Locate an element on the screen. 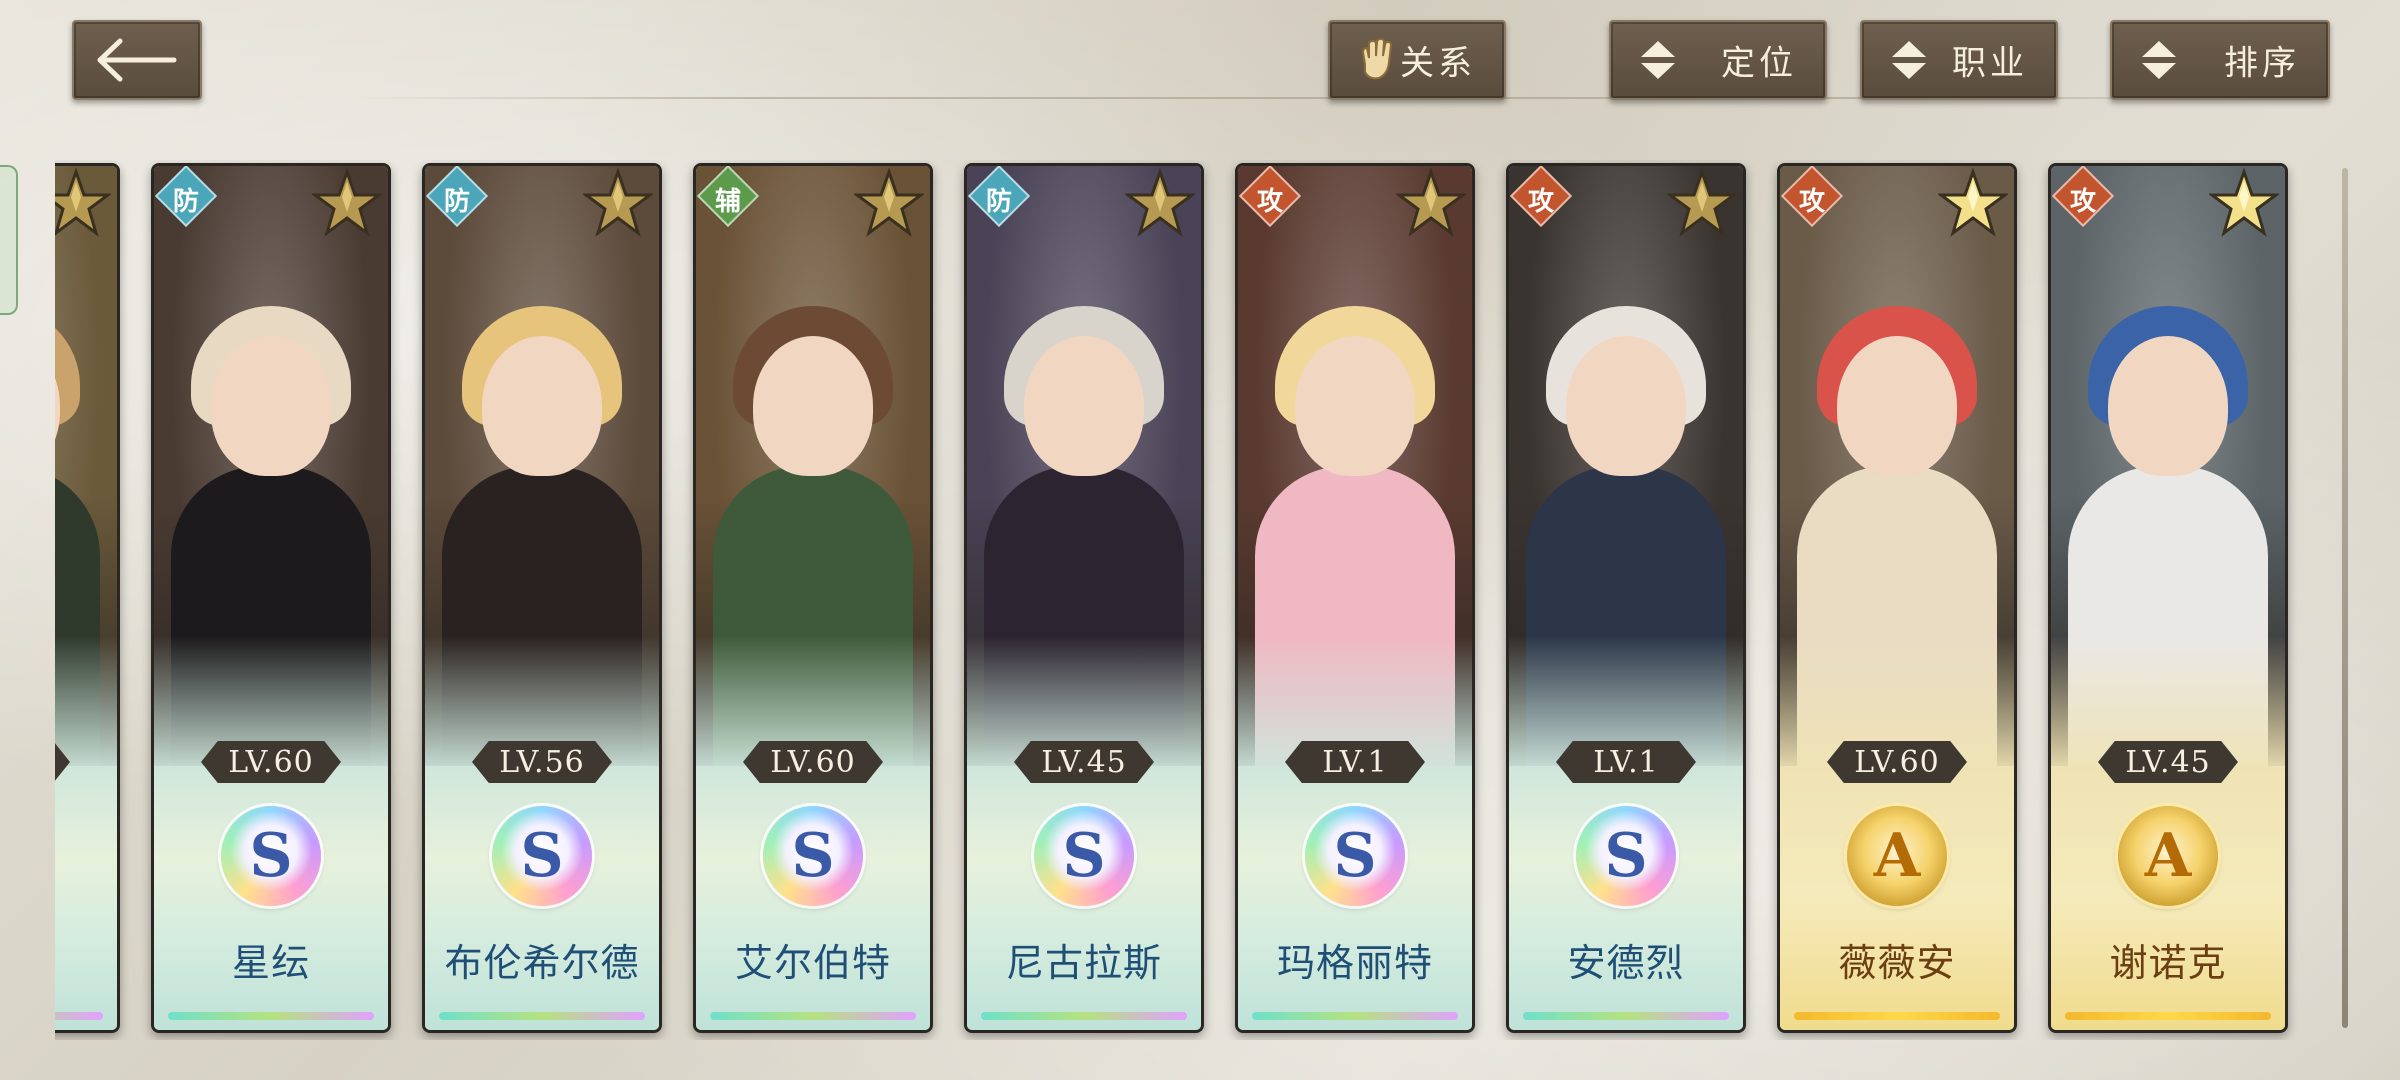  position-filter-button: 定位 is located at coordinates (1718, 60).